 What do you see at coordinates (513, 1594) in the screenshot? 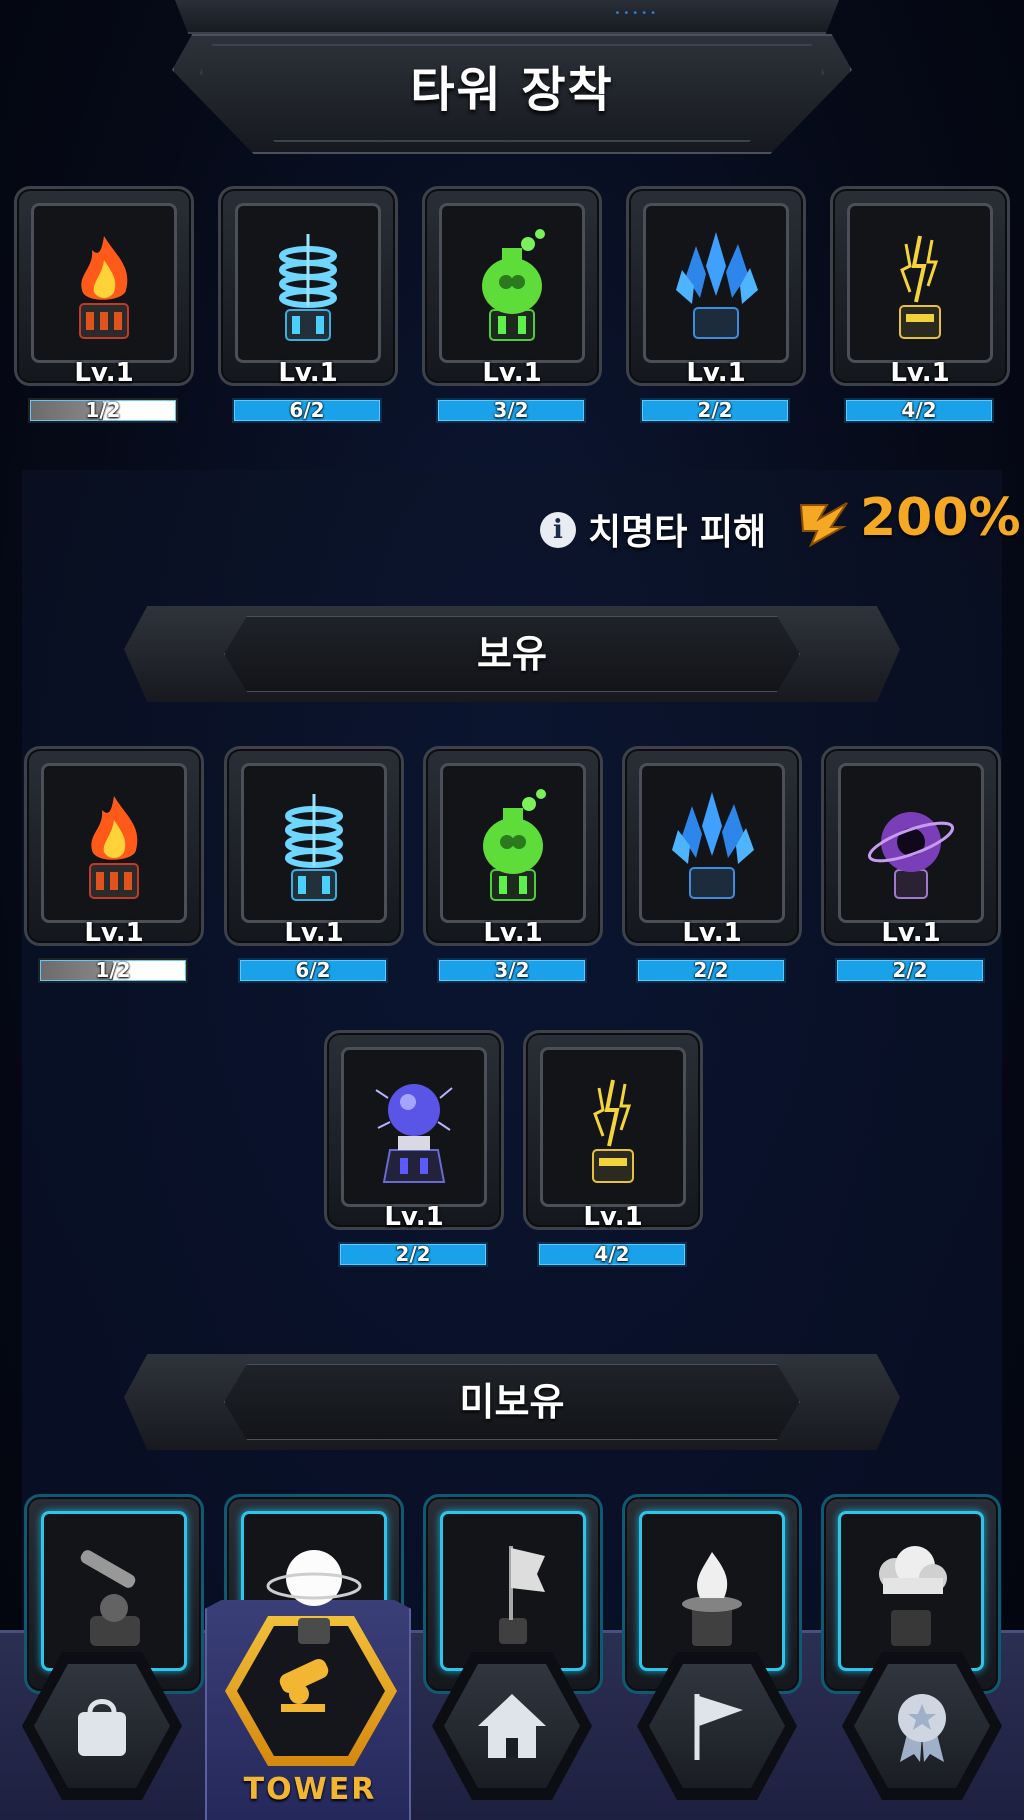
I see `flag-tower-icon` at bounding box center [513, 1594].